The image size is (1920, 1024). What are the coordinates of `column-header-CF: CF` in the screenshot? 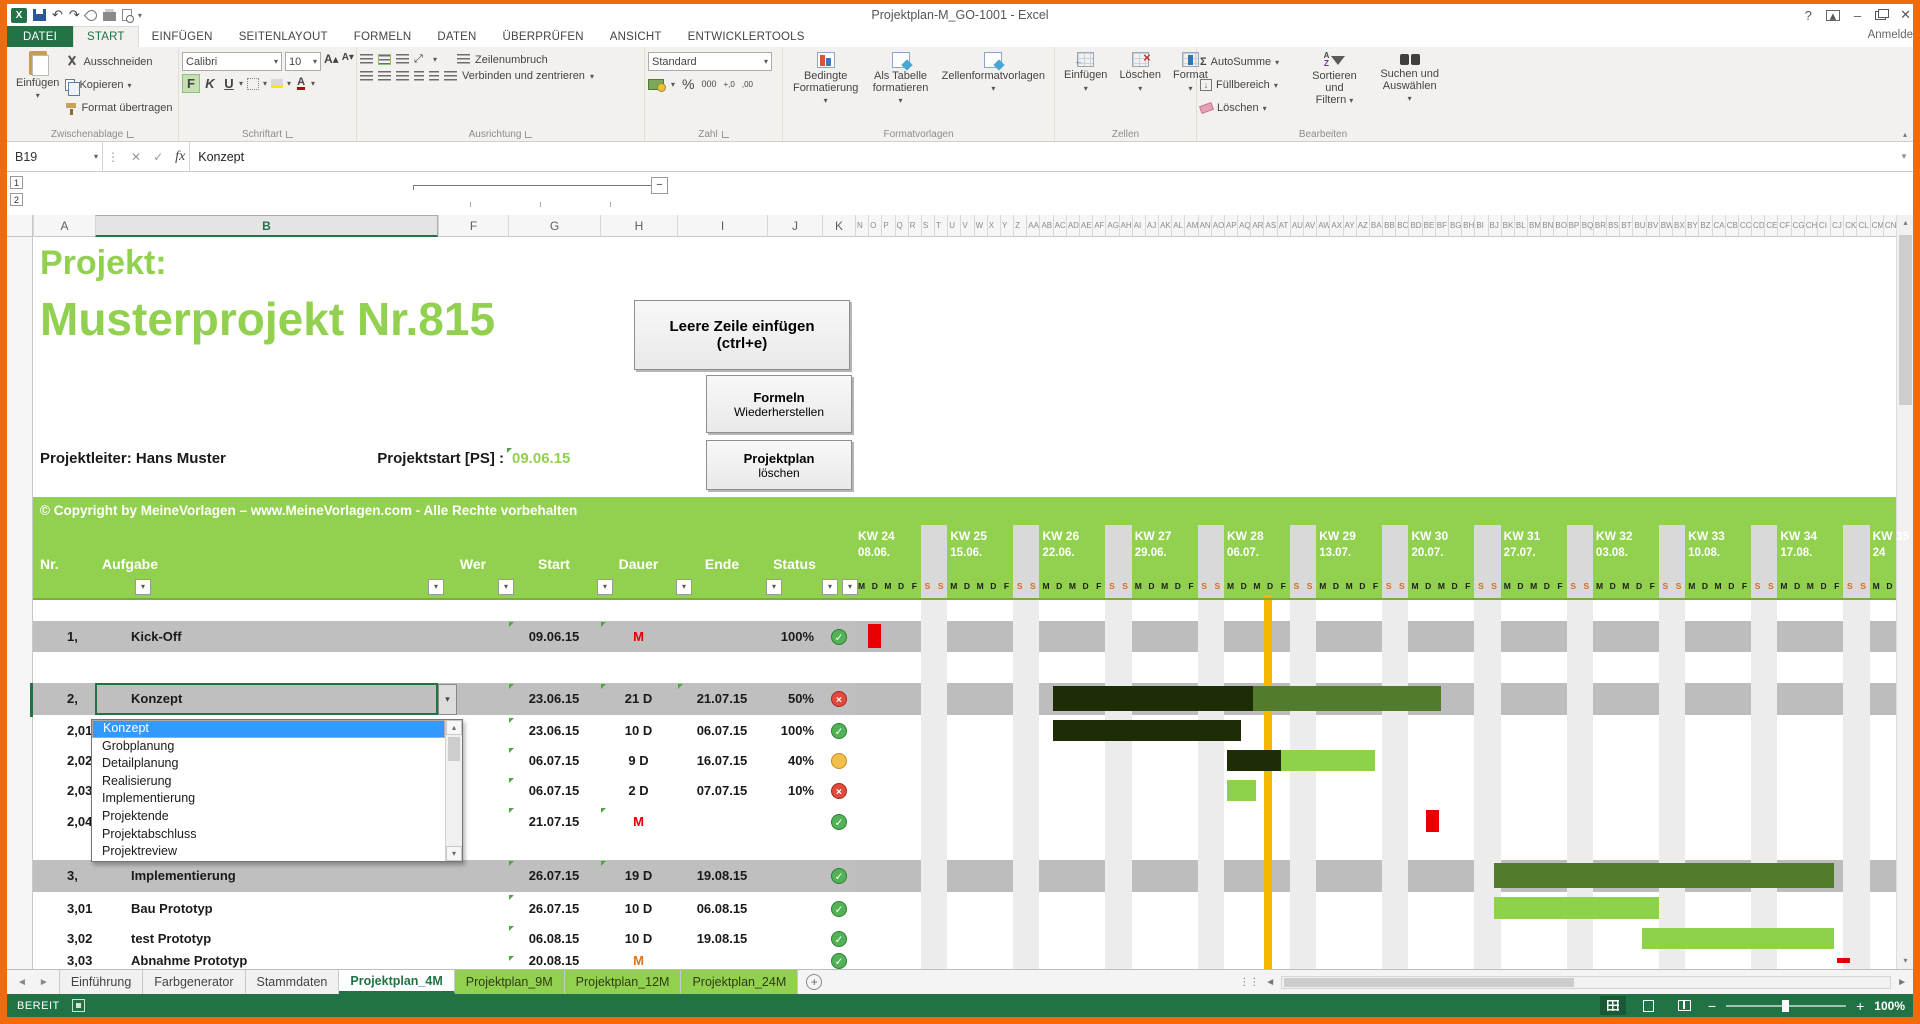 It's located at (1784, 226).